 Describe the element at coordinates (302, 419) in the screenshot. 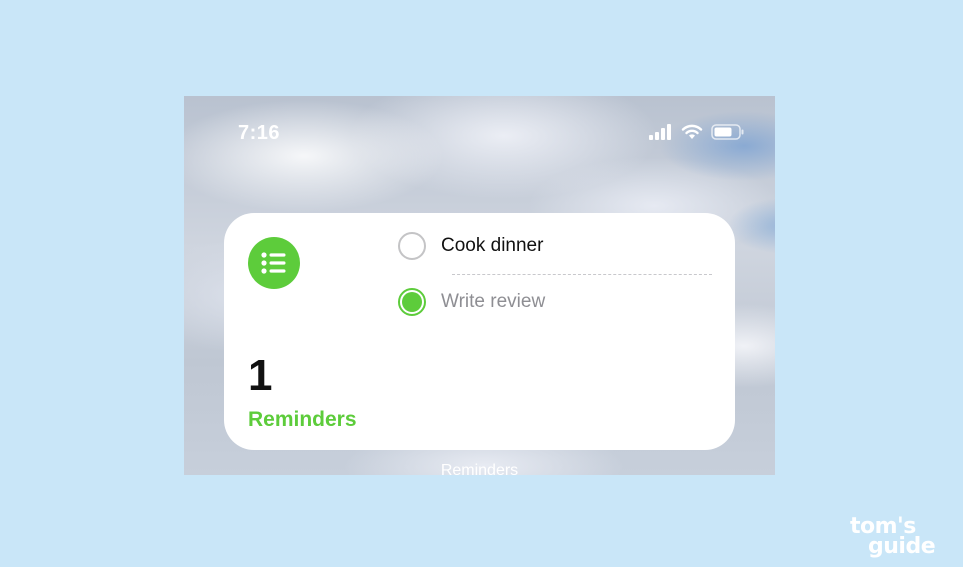

I see `list-name: Reminders` at that location.